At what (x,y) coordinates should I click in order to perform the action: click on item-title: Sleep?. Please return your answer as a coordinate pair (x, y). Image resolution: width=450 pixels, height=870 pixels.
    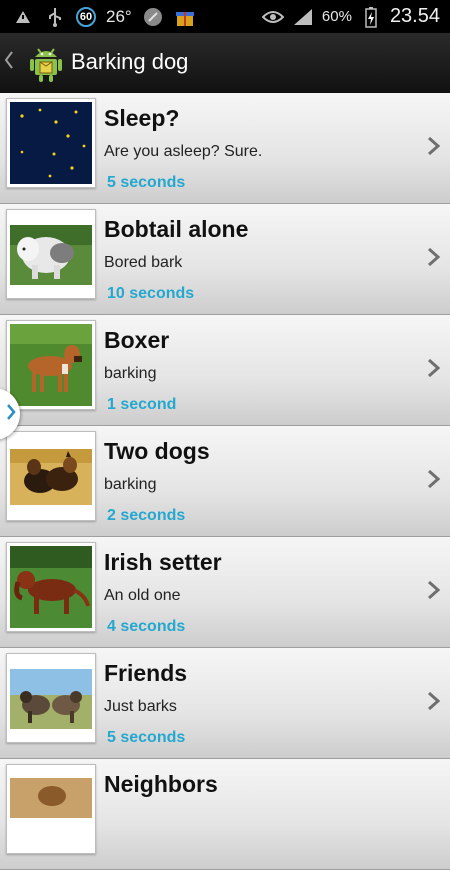
    Looking at the image, I should click on (142, 118).